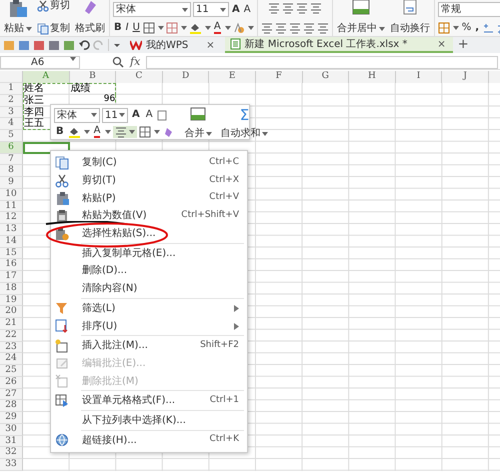 The width and height of the screenshot is (500, 476). Describe the element at coordinates (11, 406) in the screenshot. I see `row-header: 28` at that location.